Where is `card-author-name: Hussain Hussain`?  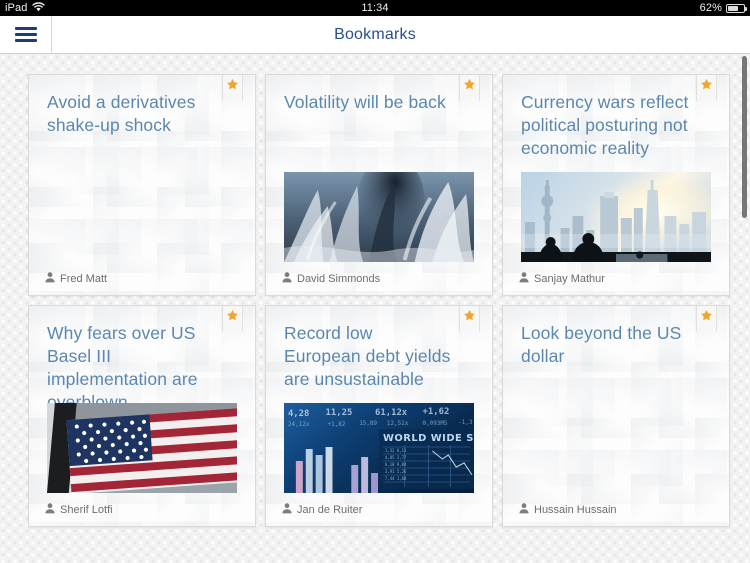
card-author-name: Hussain Hussain is located at coordinates (575, 510).